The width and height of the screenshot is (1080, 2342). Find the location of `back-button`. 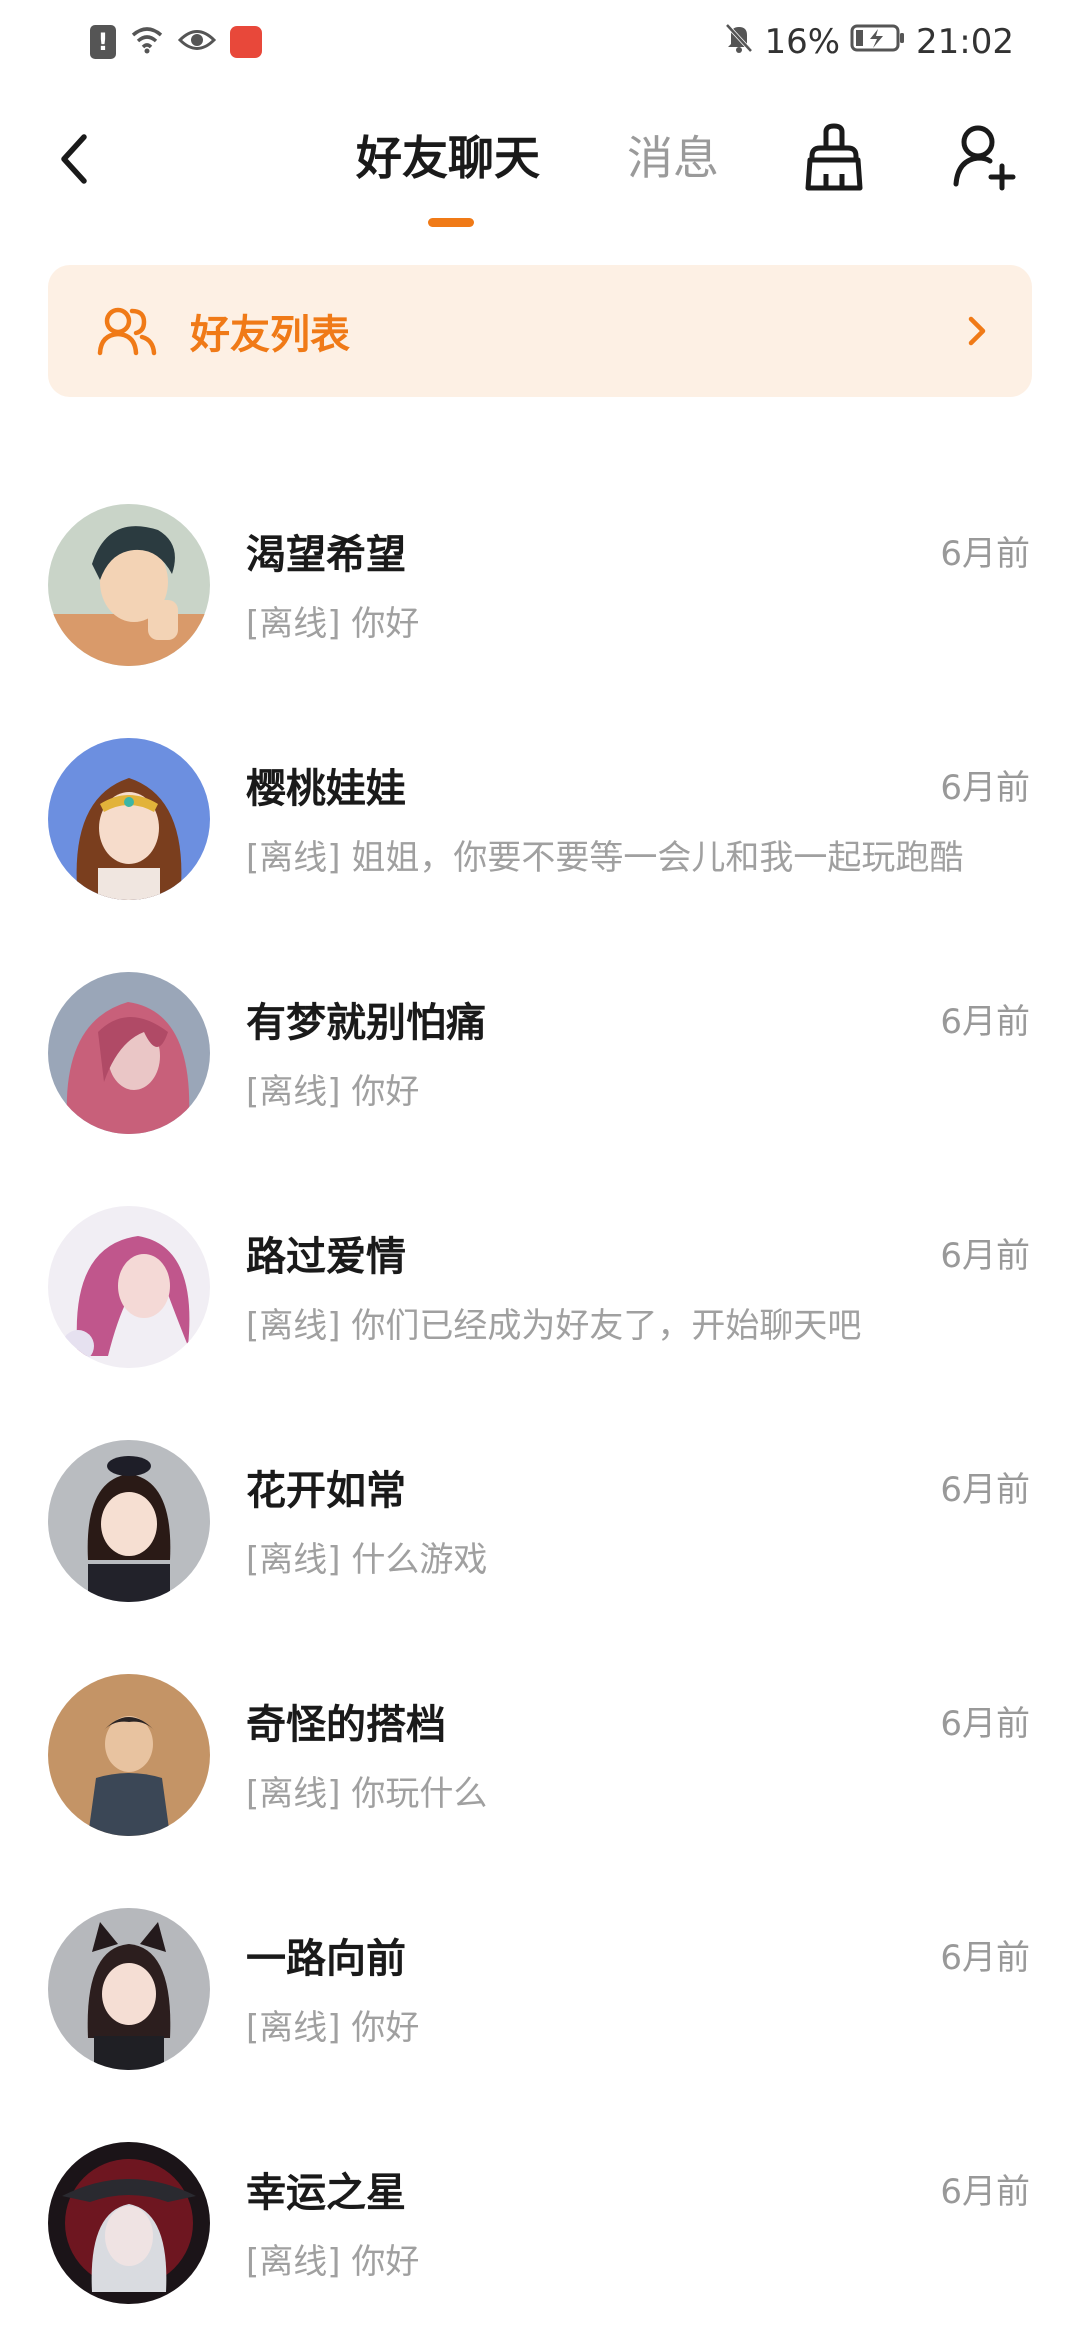

back-button is located at coordinates (74, 159).